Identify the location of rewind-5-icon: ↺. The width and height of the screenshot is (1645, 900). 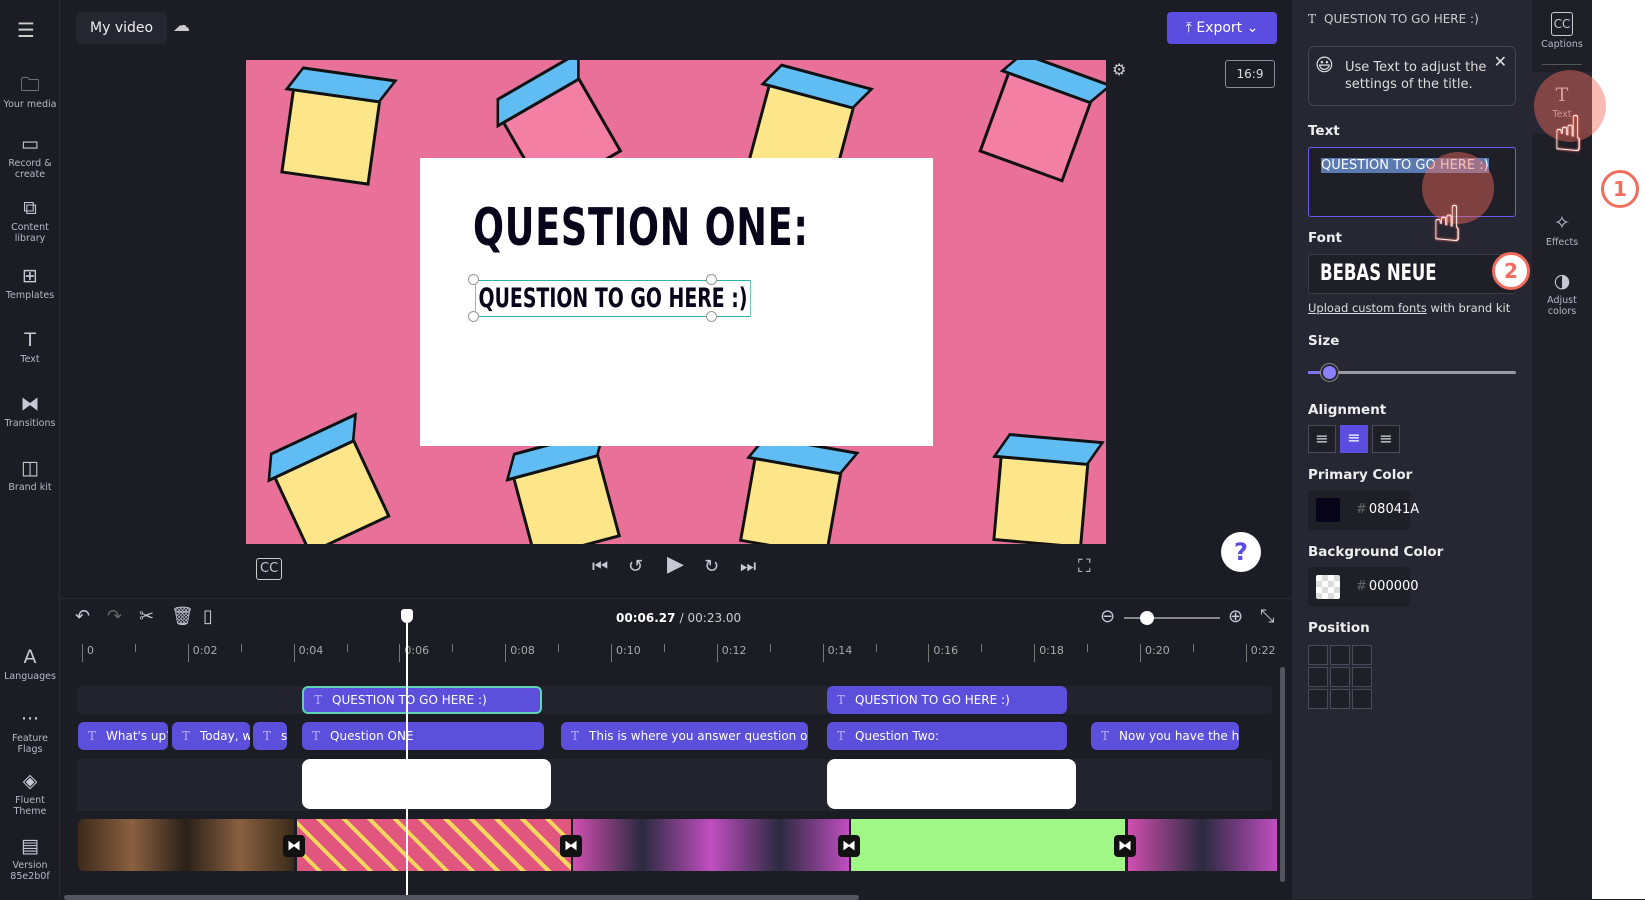
(635, 567).